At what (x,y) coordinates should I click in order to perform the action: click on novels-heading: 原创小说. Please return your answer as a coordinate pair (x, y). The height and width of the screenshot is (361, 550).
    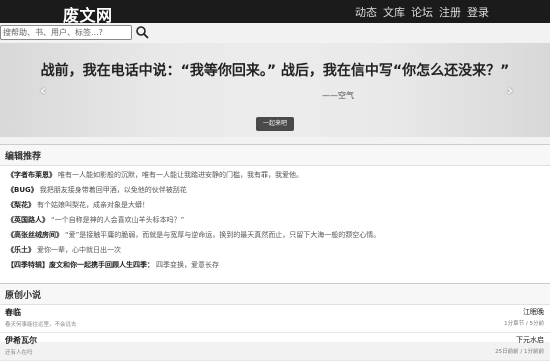
    Looking at the image, I should click on (275, 294).